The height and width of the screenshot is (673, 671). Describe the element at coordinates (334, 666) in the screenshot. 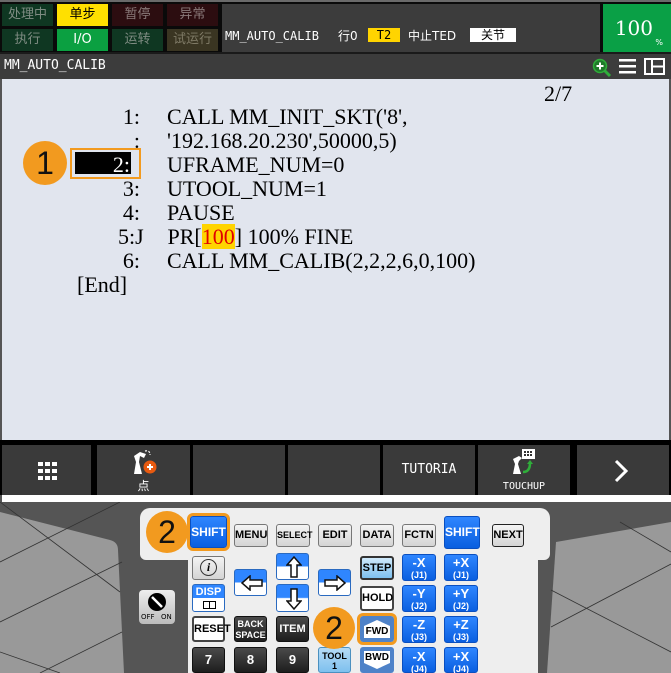

I see `tool-label-line2: 1` at that location.